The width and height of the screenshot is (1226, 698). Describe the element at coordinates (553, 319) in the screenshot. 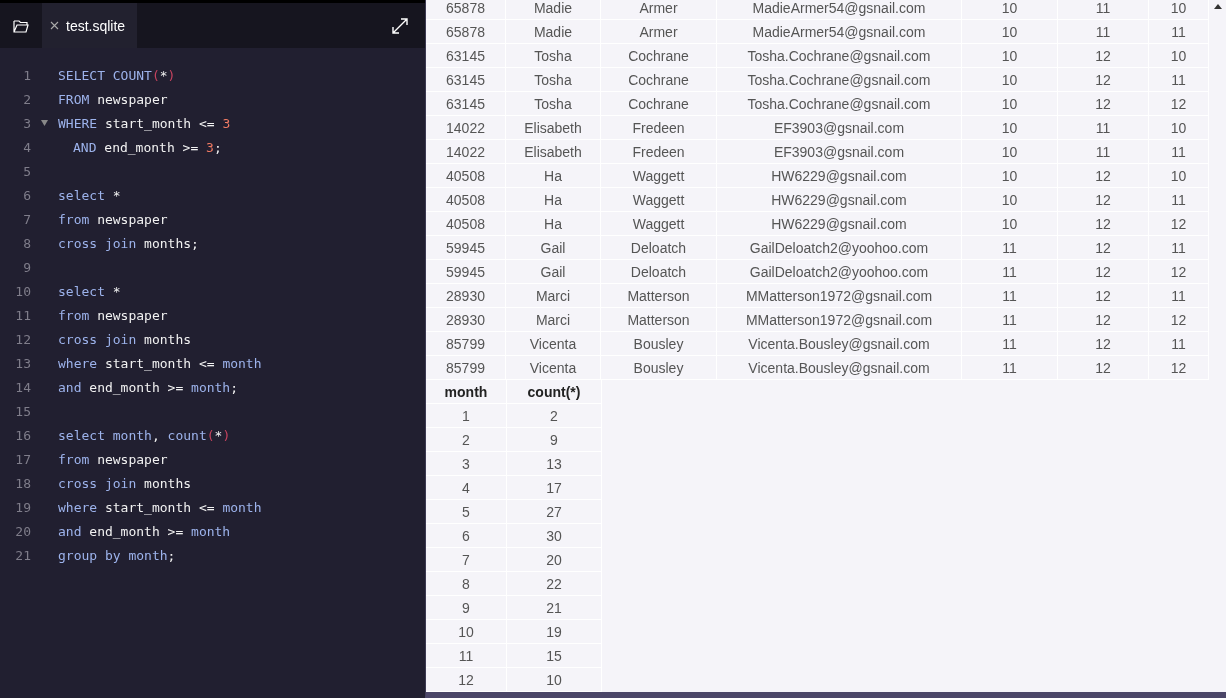

I see `table-cell: Marci` at that location.